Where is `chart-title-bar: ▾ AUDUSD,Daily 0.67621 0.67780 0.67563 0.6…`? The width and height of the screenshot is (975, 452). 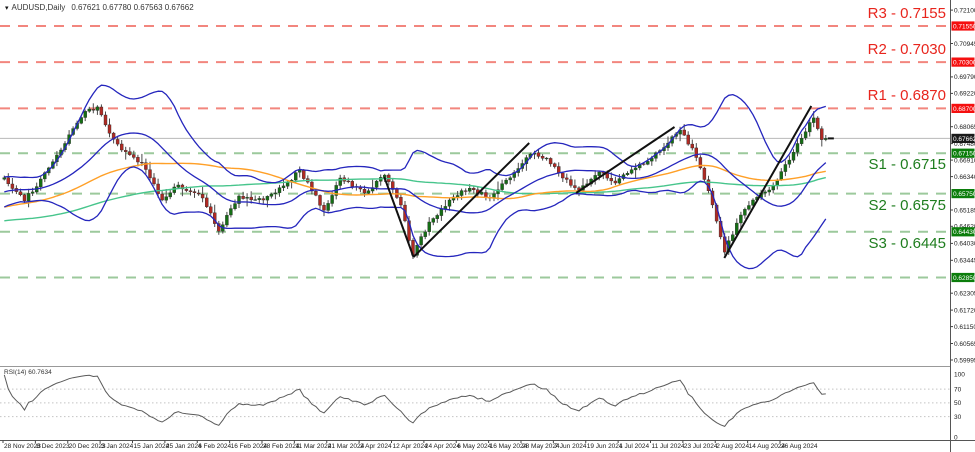 chart-title-bar: ▾ AUDUSD,Daily 0.67621 0.67780 0.67563 0.6… is located at coordinates (99, 7).